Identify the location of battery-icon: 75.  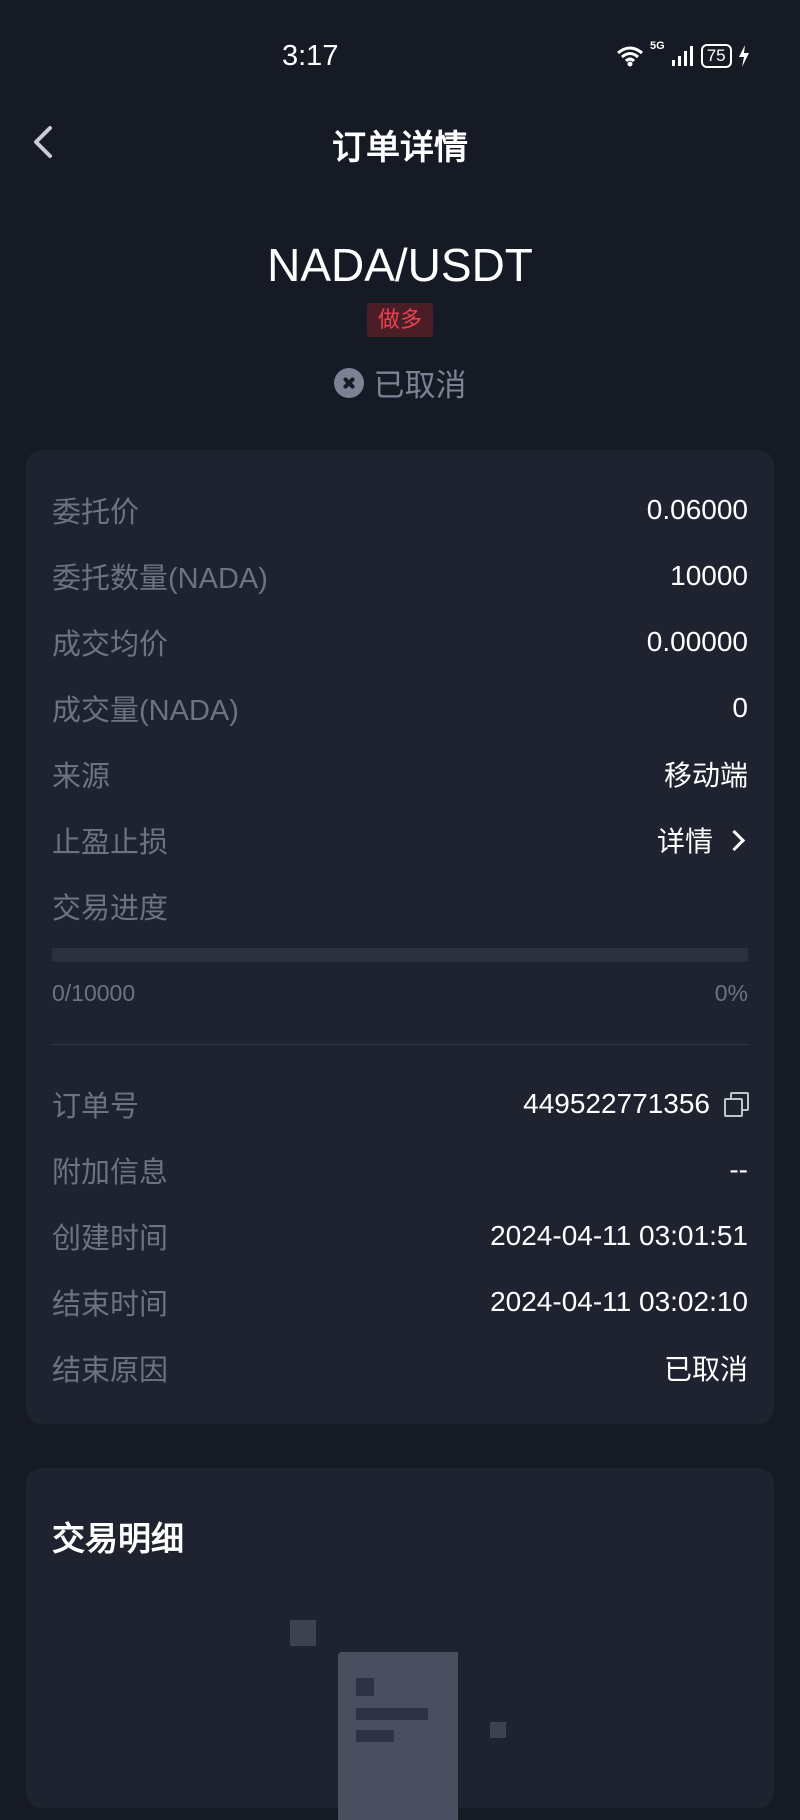
(716, 56).